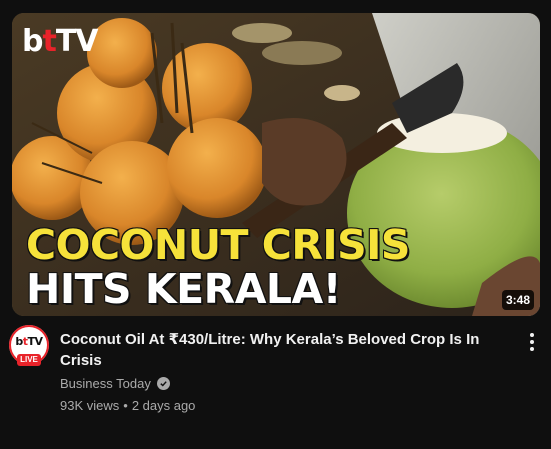 The height and width of the screenshot is (449, 551). What do you see at coordinates (60, 41) in the screenshot?
I see `bttv-logo: btTV` at bounding box center [60, 41].